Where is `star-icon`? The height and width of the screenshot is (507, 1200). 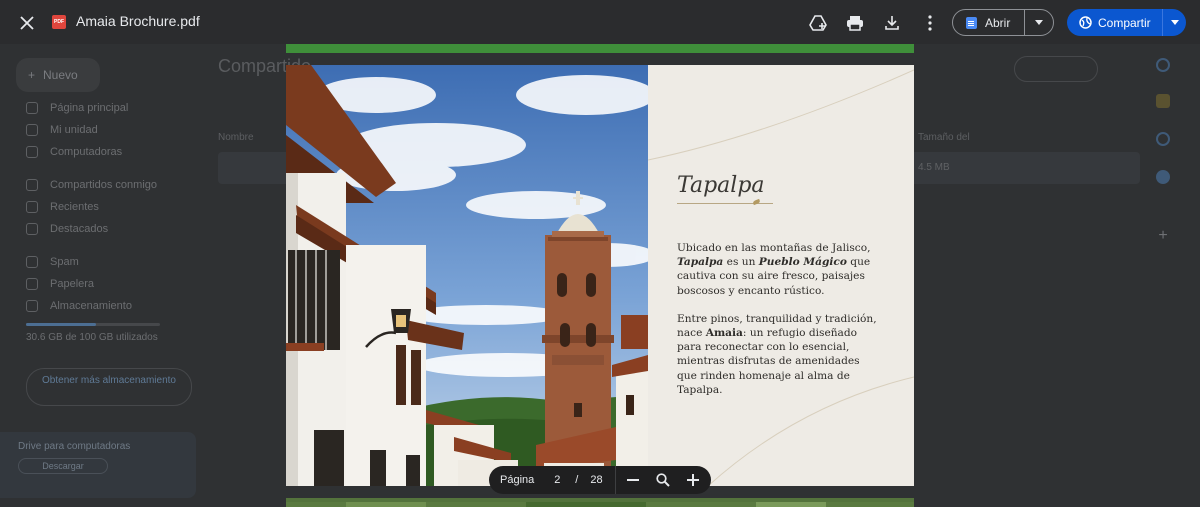 star-icon is located at coordinates (32, 229).